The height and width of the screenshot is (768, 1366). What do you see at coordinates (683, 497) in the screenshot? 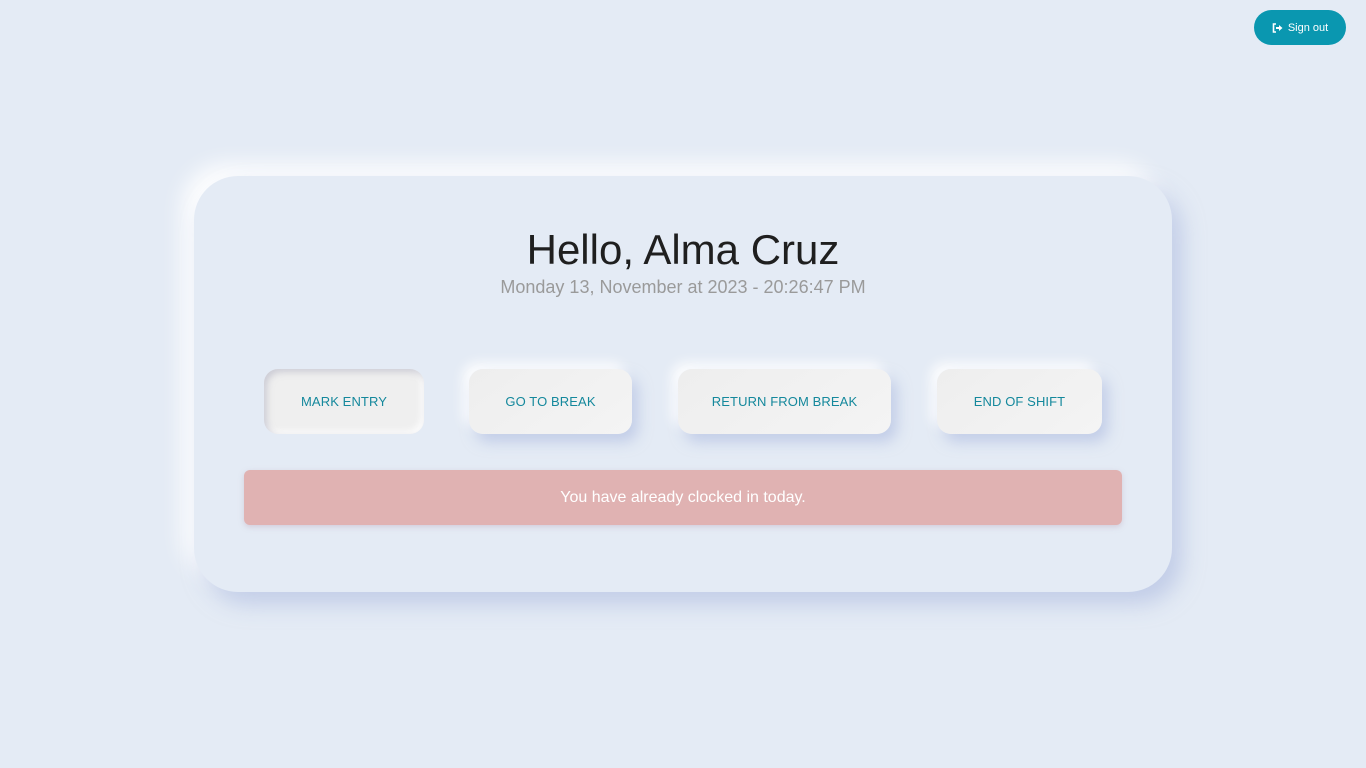
I see `status-alert: You have already clocked in today.` at bounding box center [683, 497].